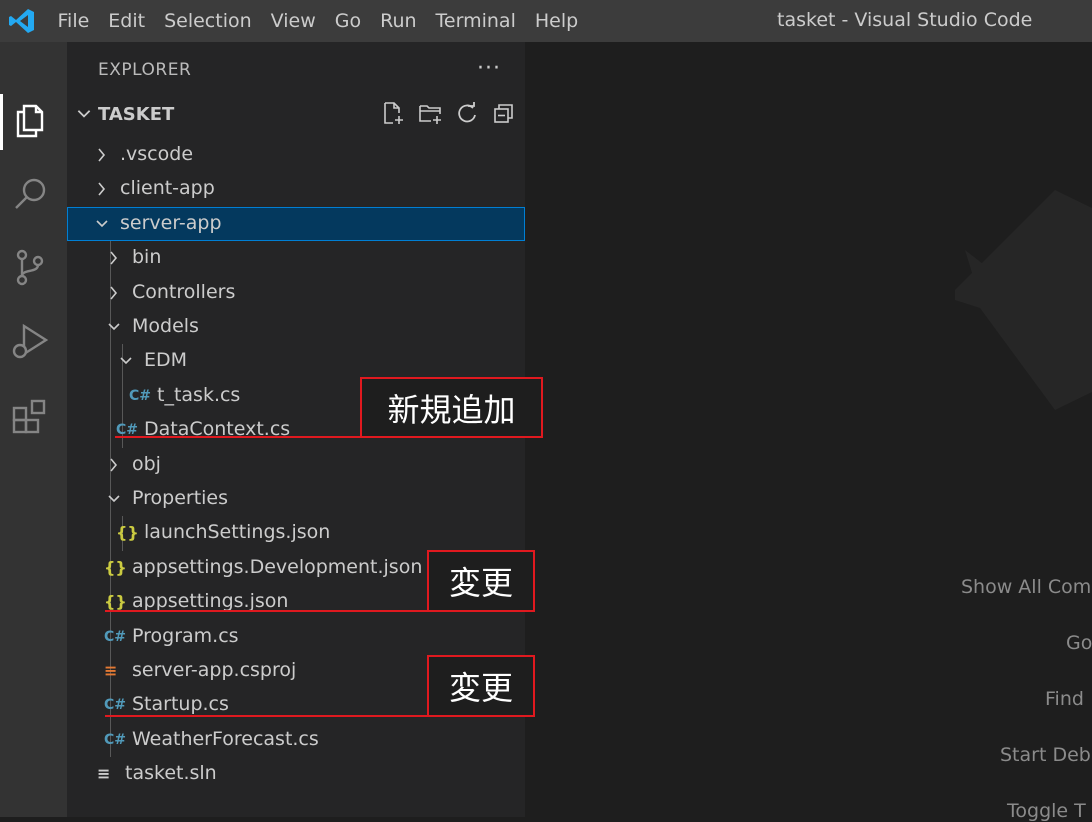 This screenshot has height=822, width=1092. Describe the element at coordinates (104, 774) in the screenshot. I see `solution-file-icon: ≡` at that location.